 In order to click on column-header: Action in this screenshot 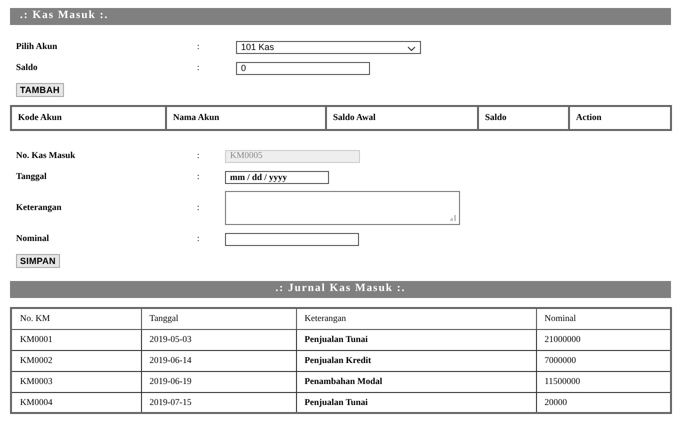, I will do `click(620, 118)`.